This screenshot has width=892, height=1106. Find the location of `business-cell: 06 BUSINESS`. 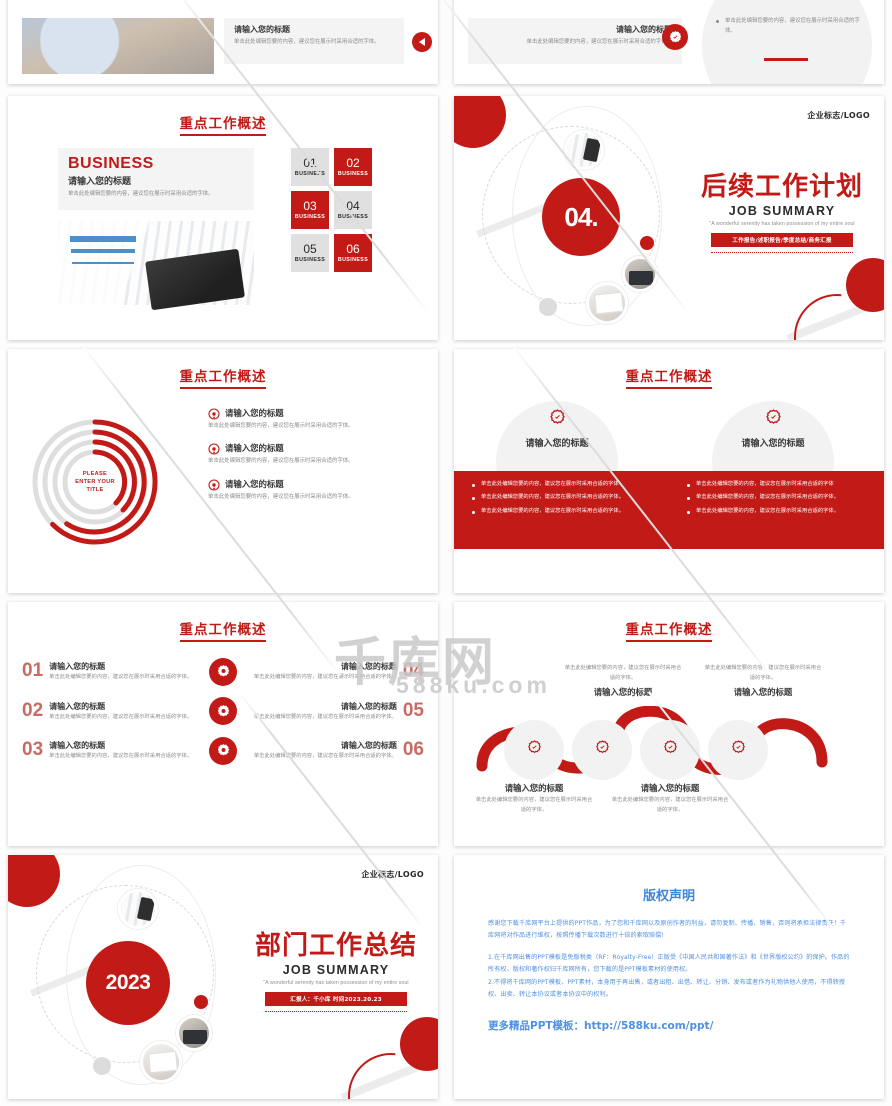

business-cell: 06 BUSINESS is located at coordinates (353, 253).